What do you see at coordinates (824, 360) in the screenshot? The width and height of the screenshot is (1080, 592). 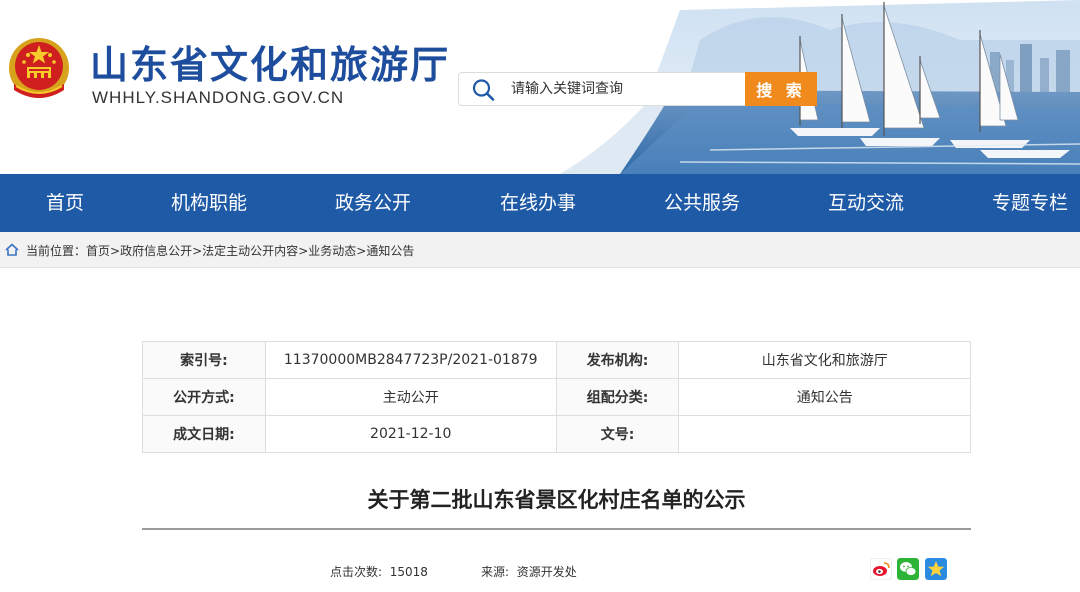 I see `meta-value-publisher: 山东省文化和旅游厅` at bounding box center [824, 360].